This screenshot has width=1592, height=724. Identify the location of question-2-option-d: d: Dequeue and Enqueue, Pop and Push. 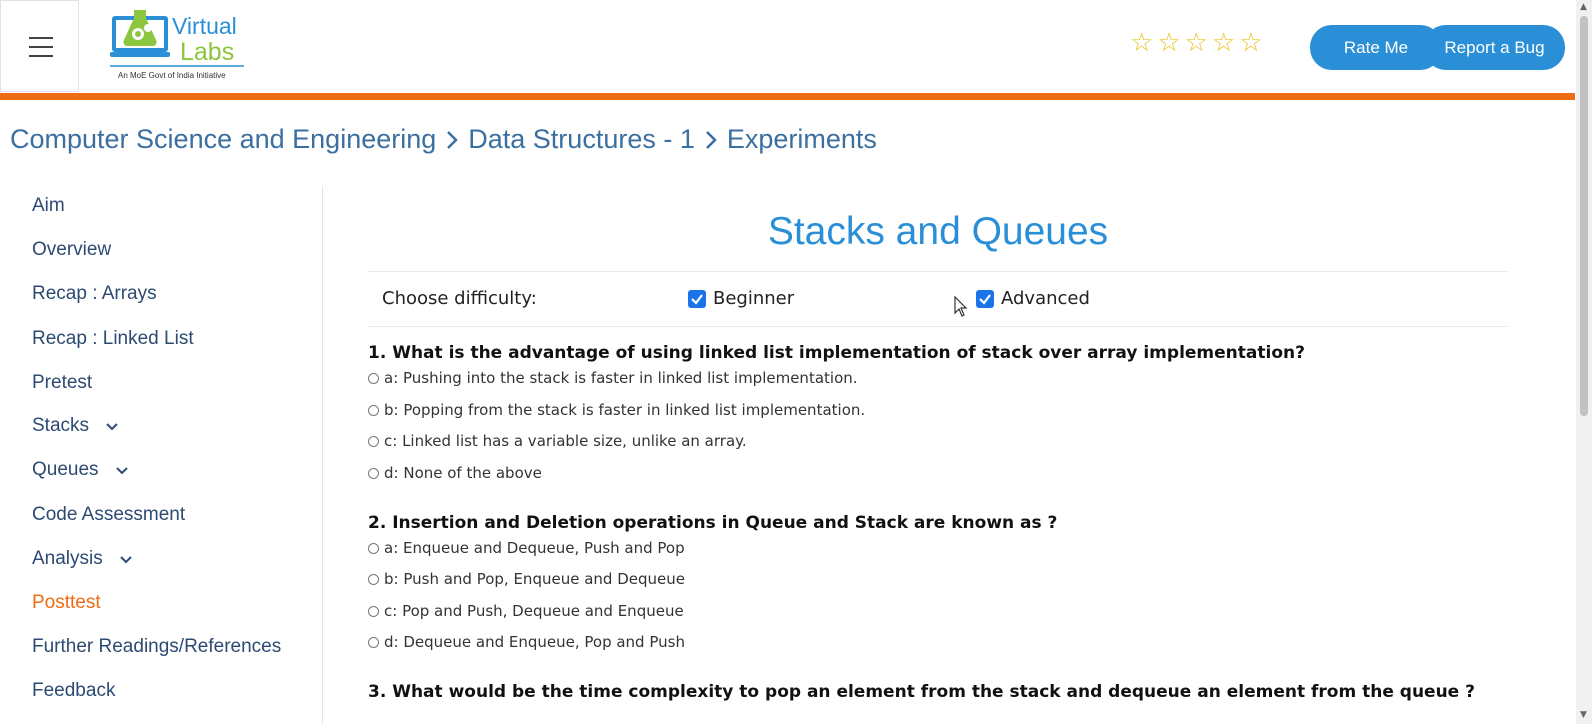
(526, 642).